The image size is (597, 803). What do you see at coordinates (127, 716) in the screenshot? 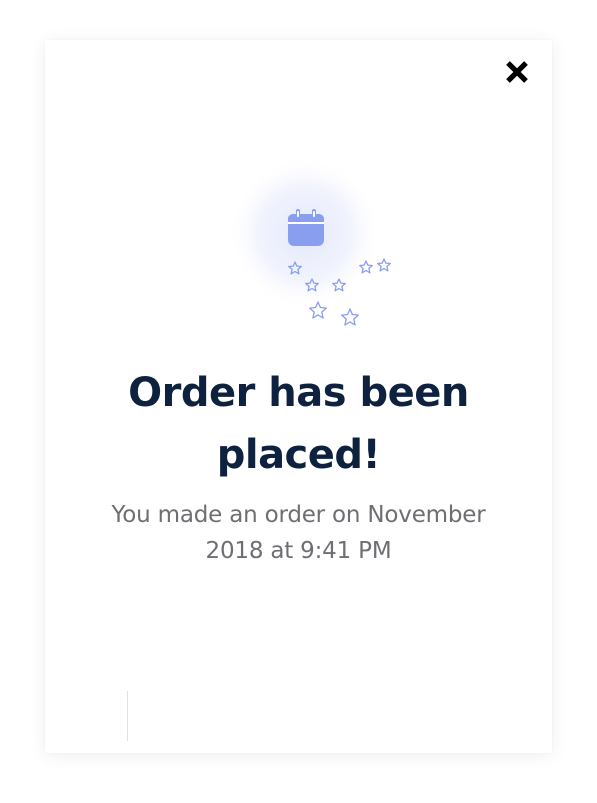
I see `divider` at bounding box center [127, 716].